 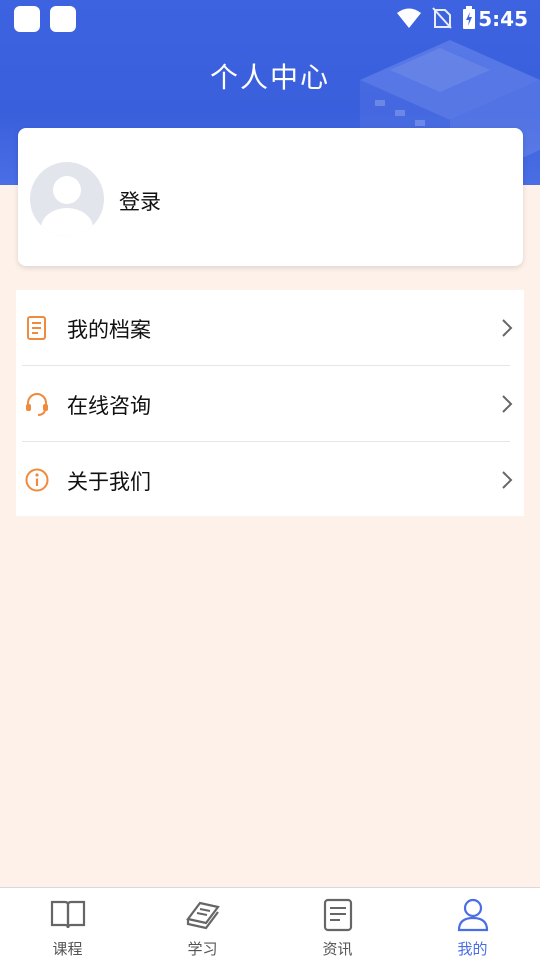 What do you see at coordinates (270, 328) in the screenshot?
I see `menu-item-my-profile: 我的档案` at bounding box center [270, 328].